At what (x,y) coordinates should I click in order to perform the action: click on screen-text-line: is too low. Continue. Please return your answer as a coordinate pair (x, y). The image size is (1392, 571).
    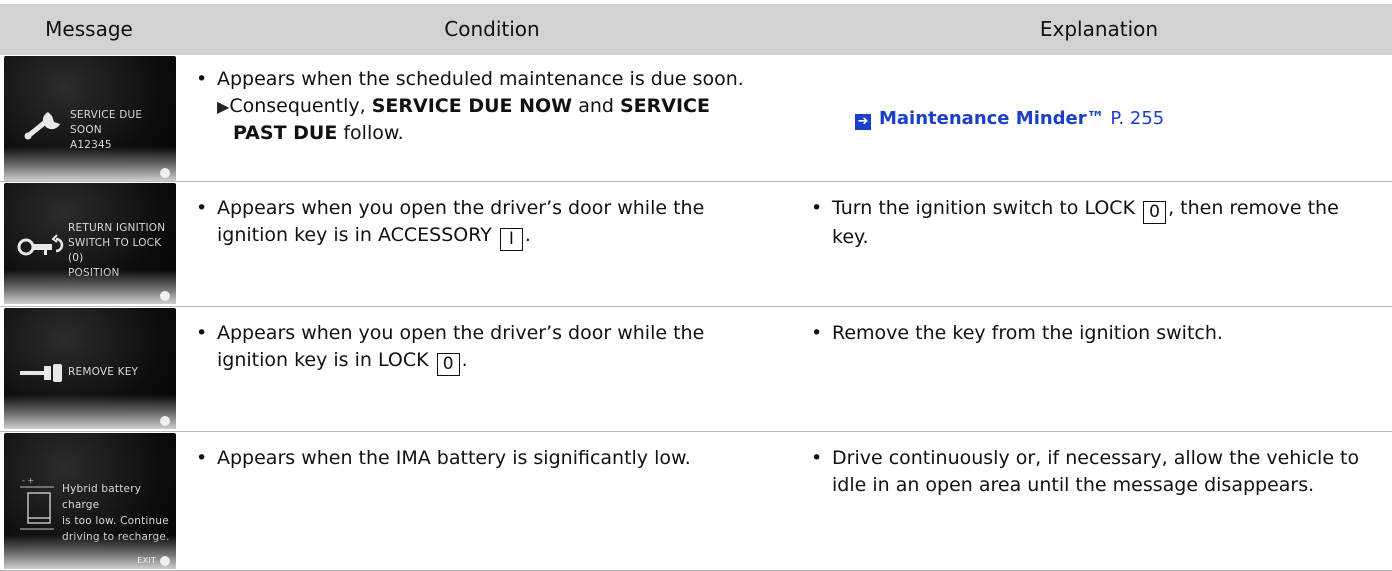
    Looking at the image, I should click on (115, 521).